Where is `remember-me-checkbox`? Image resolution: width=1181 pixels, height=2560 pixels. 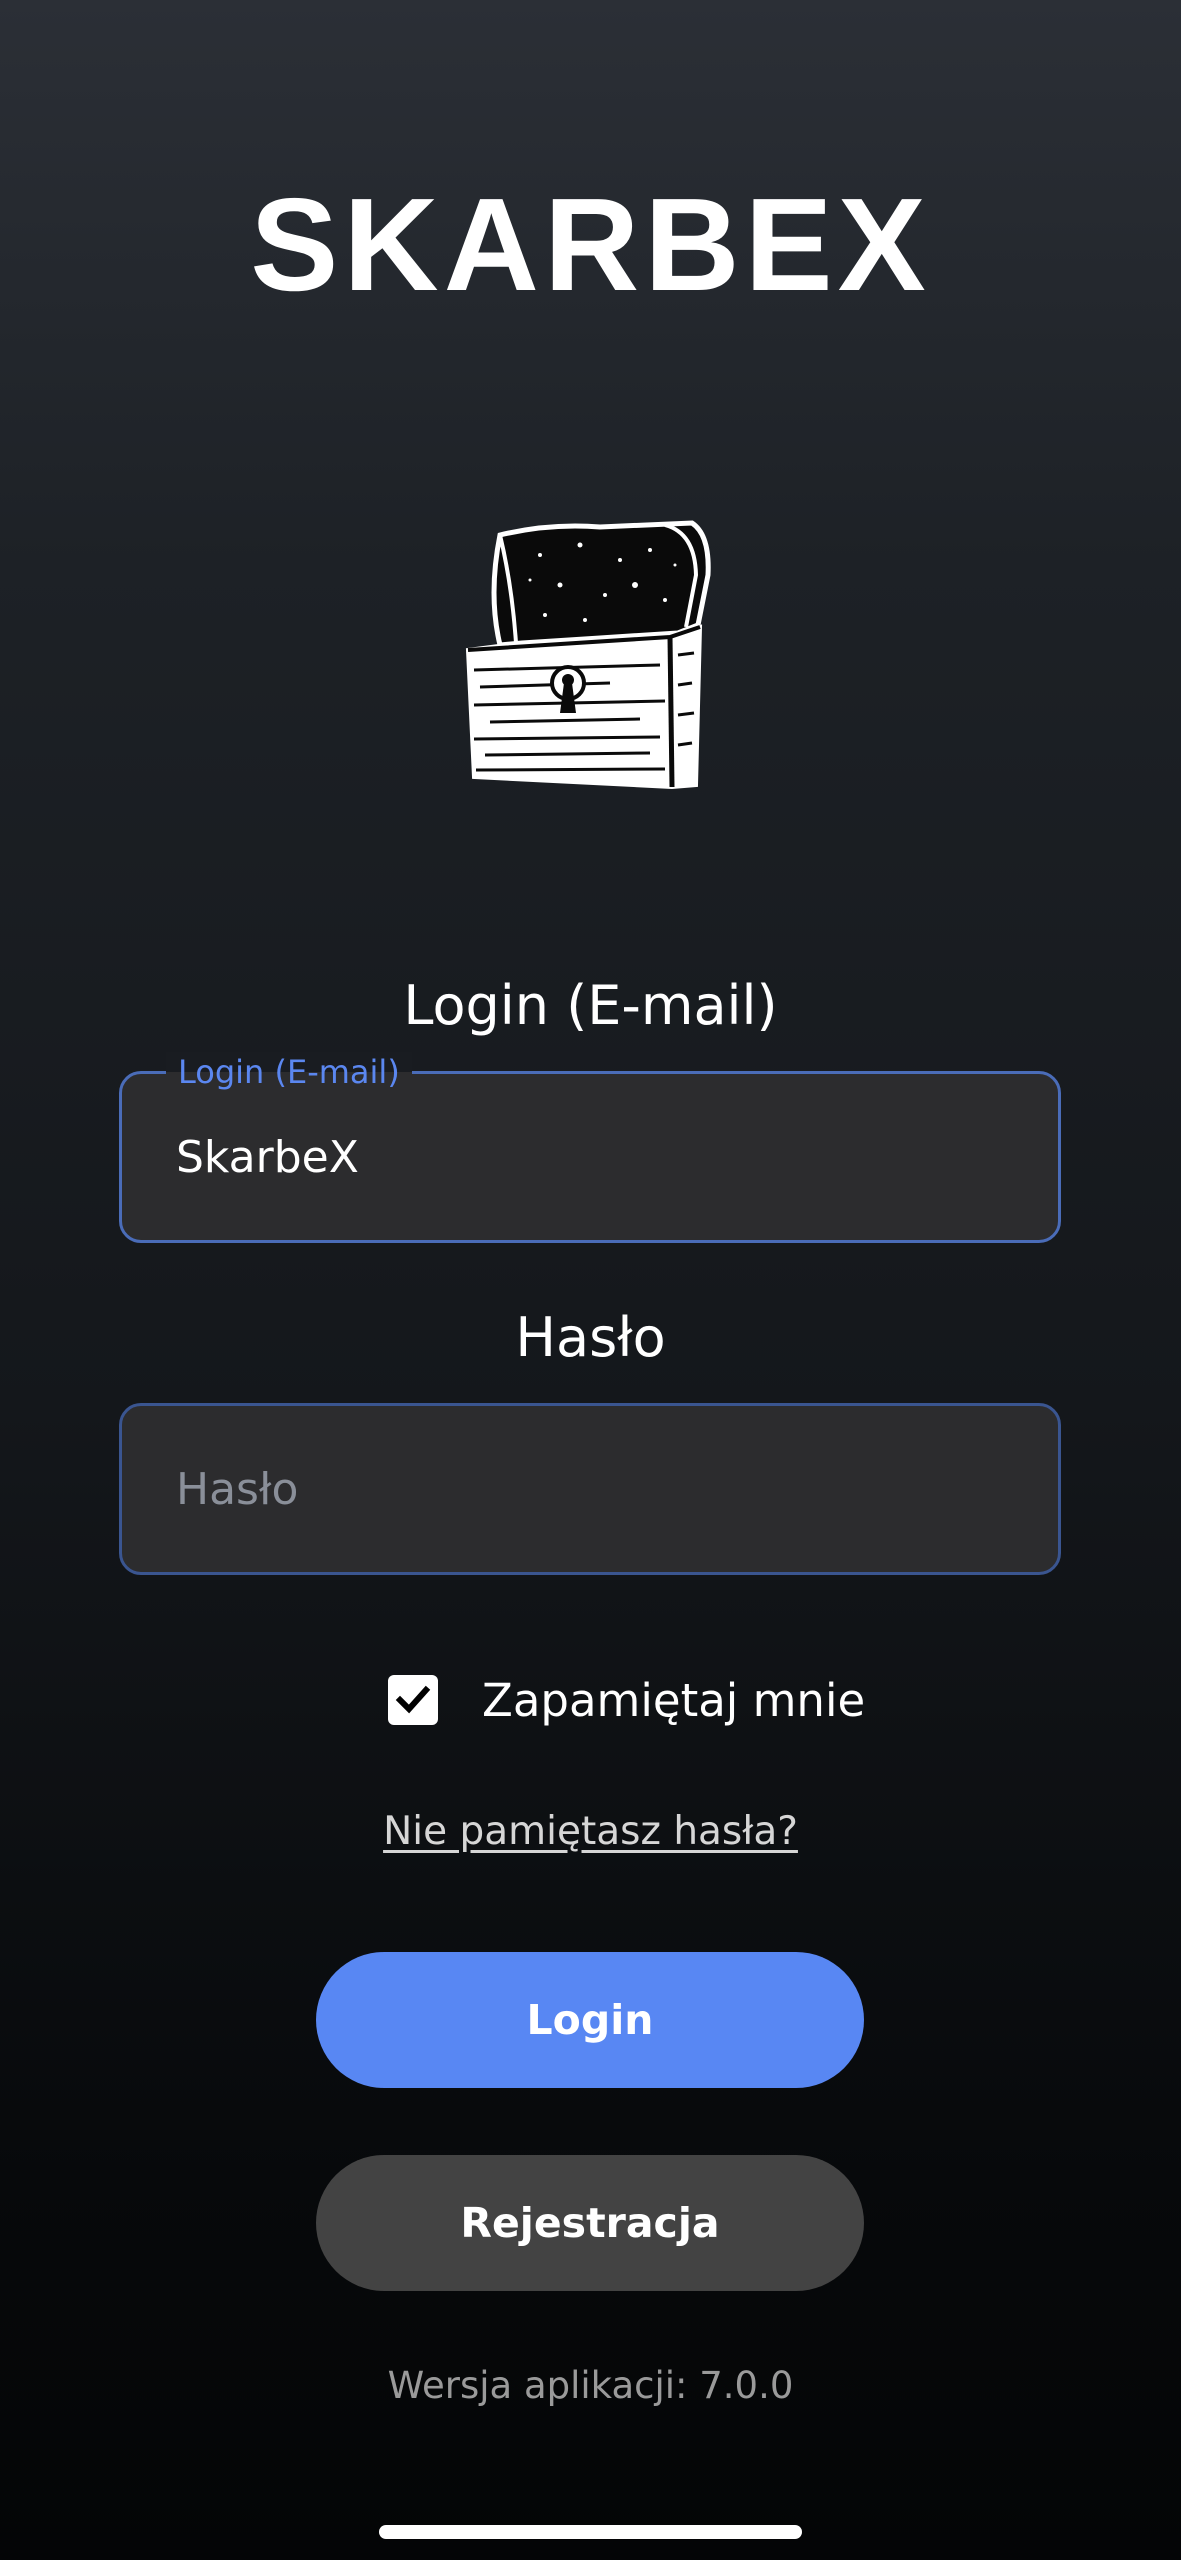
remember-me-checkbox is located at coordinates (413, 1700).